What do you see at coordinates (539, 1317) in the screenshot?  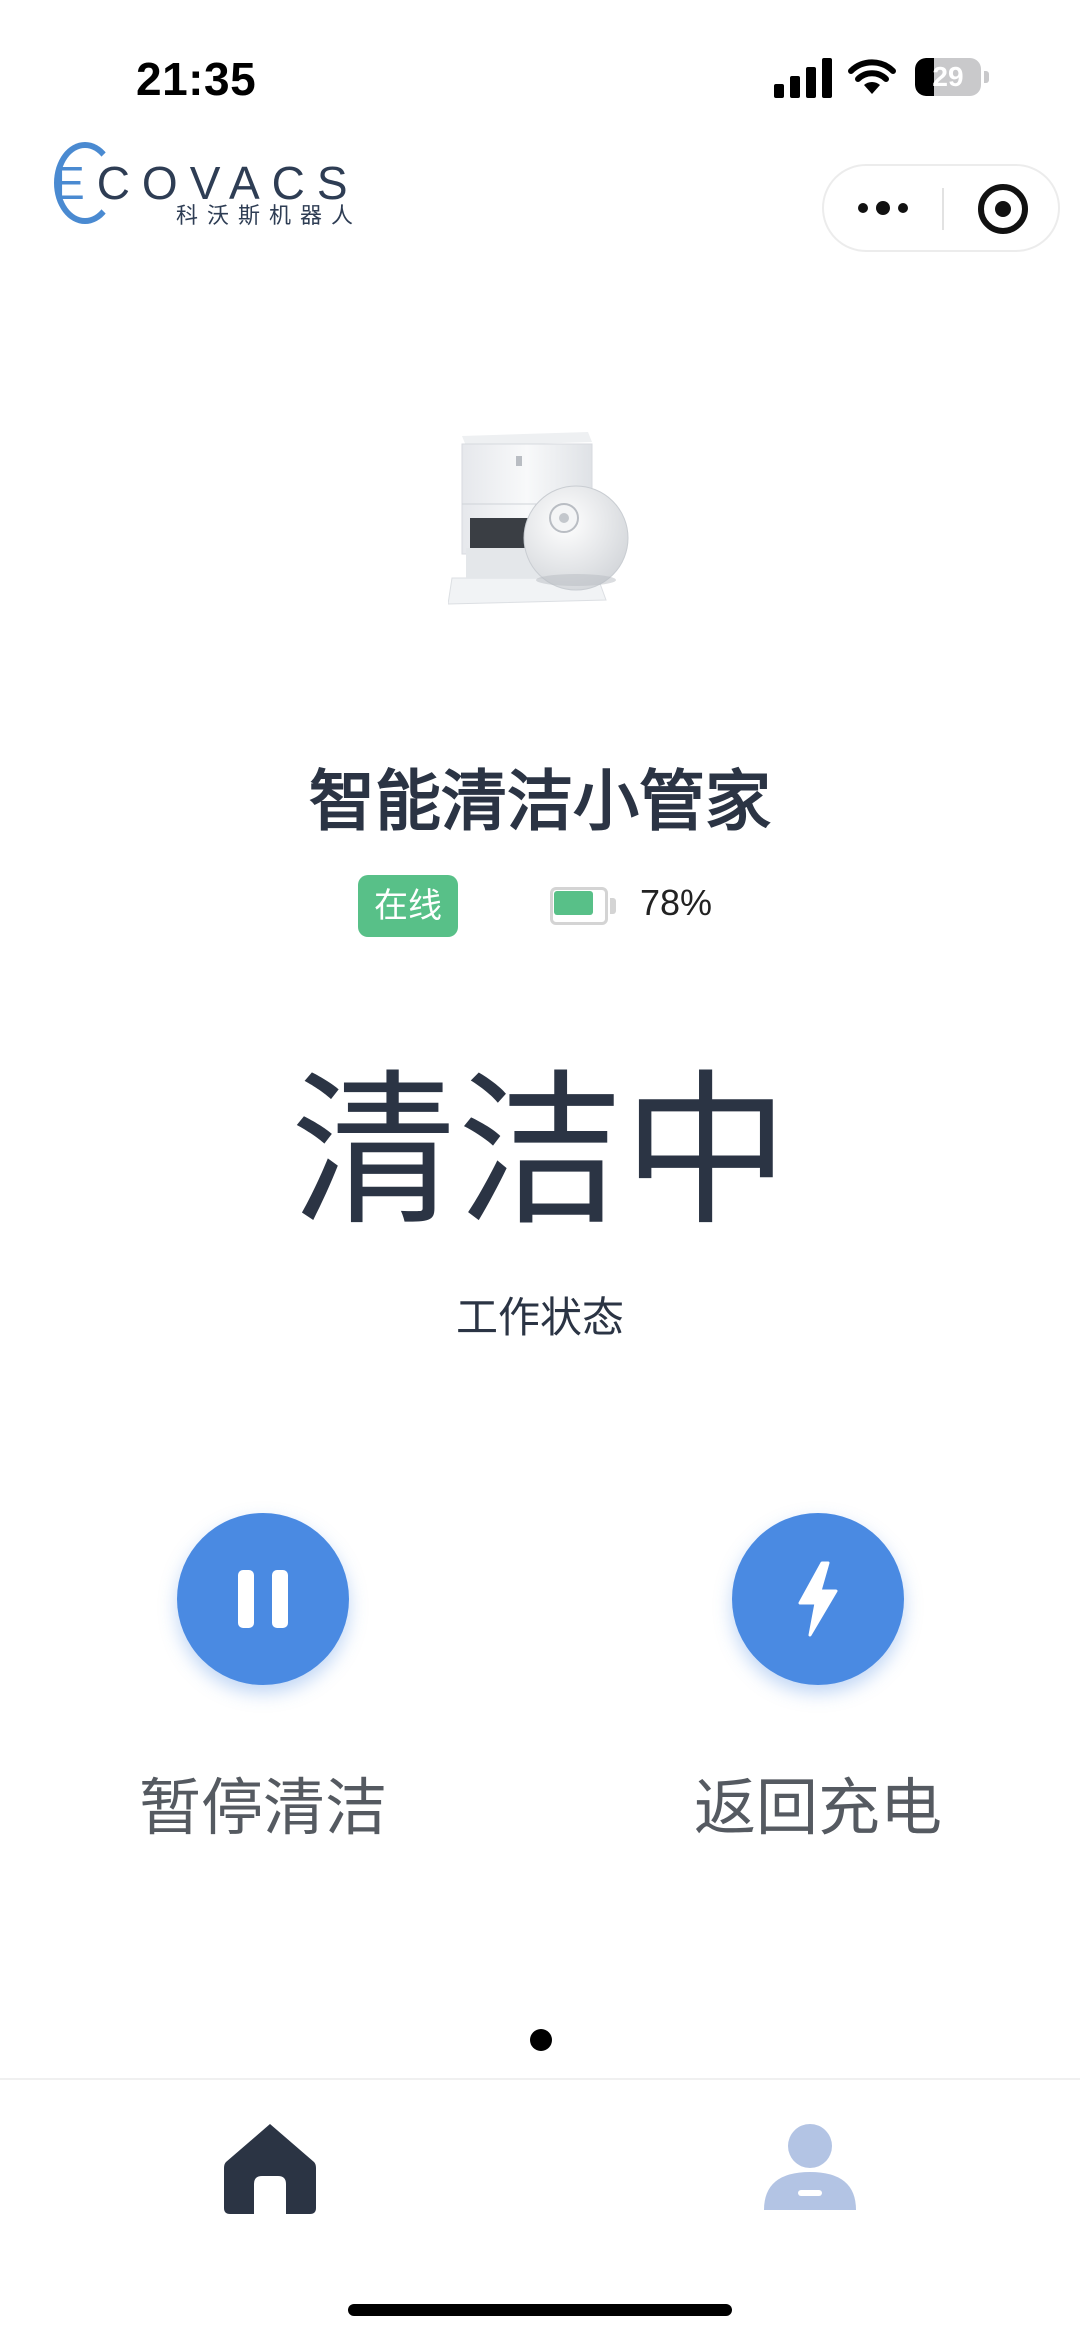 I see `work-status-label: 工作状态` at bounding box center [539, 1317].